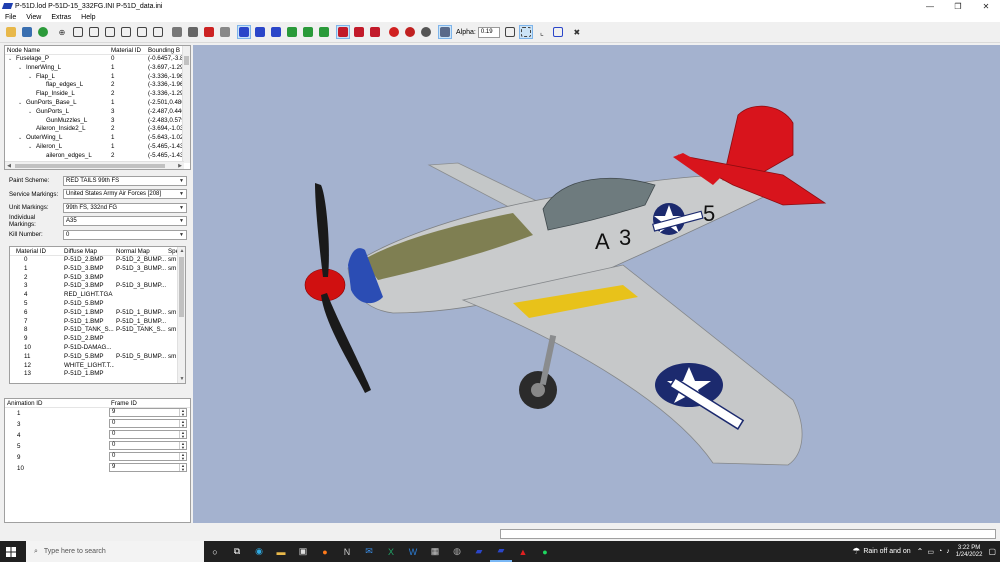 The height and width of the screenshot is (562, 1000). What do you see at coordinates (542, 32) in the screenshot?
I see `axes-icon: ⌞` at bounding box center [542, 32].